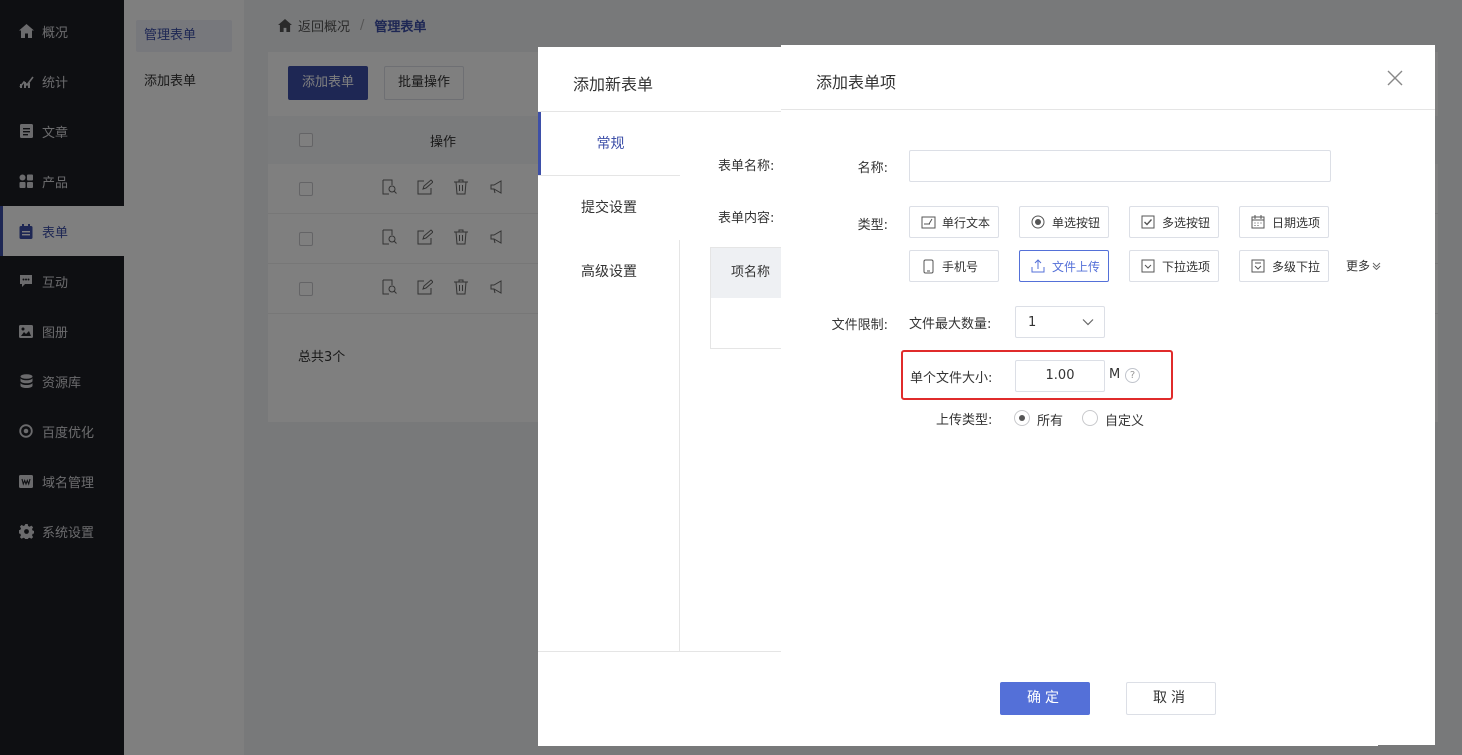 This screenshot has height=755, width=1462. What do you see at coordinates (859, 325) in the screenshot?
I see `file-limit-label: 文件限制:` at bounding box center [859, 325].